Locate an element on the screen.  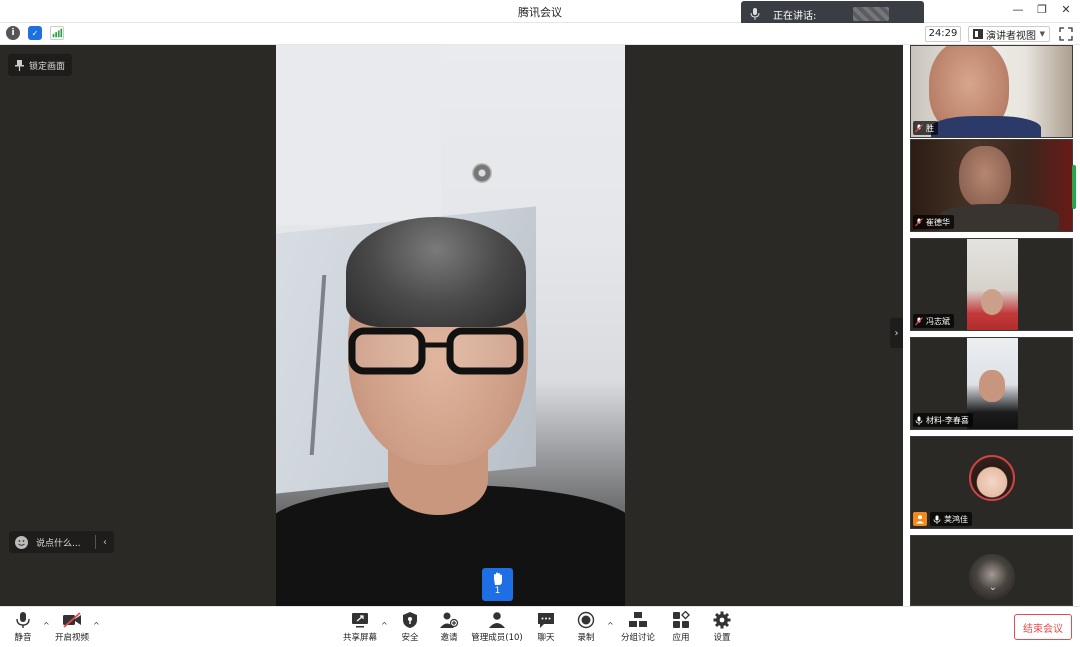
participant-name: 荚鸿佳 is located at coordinates (956, 519).